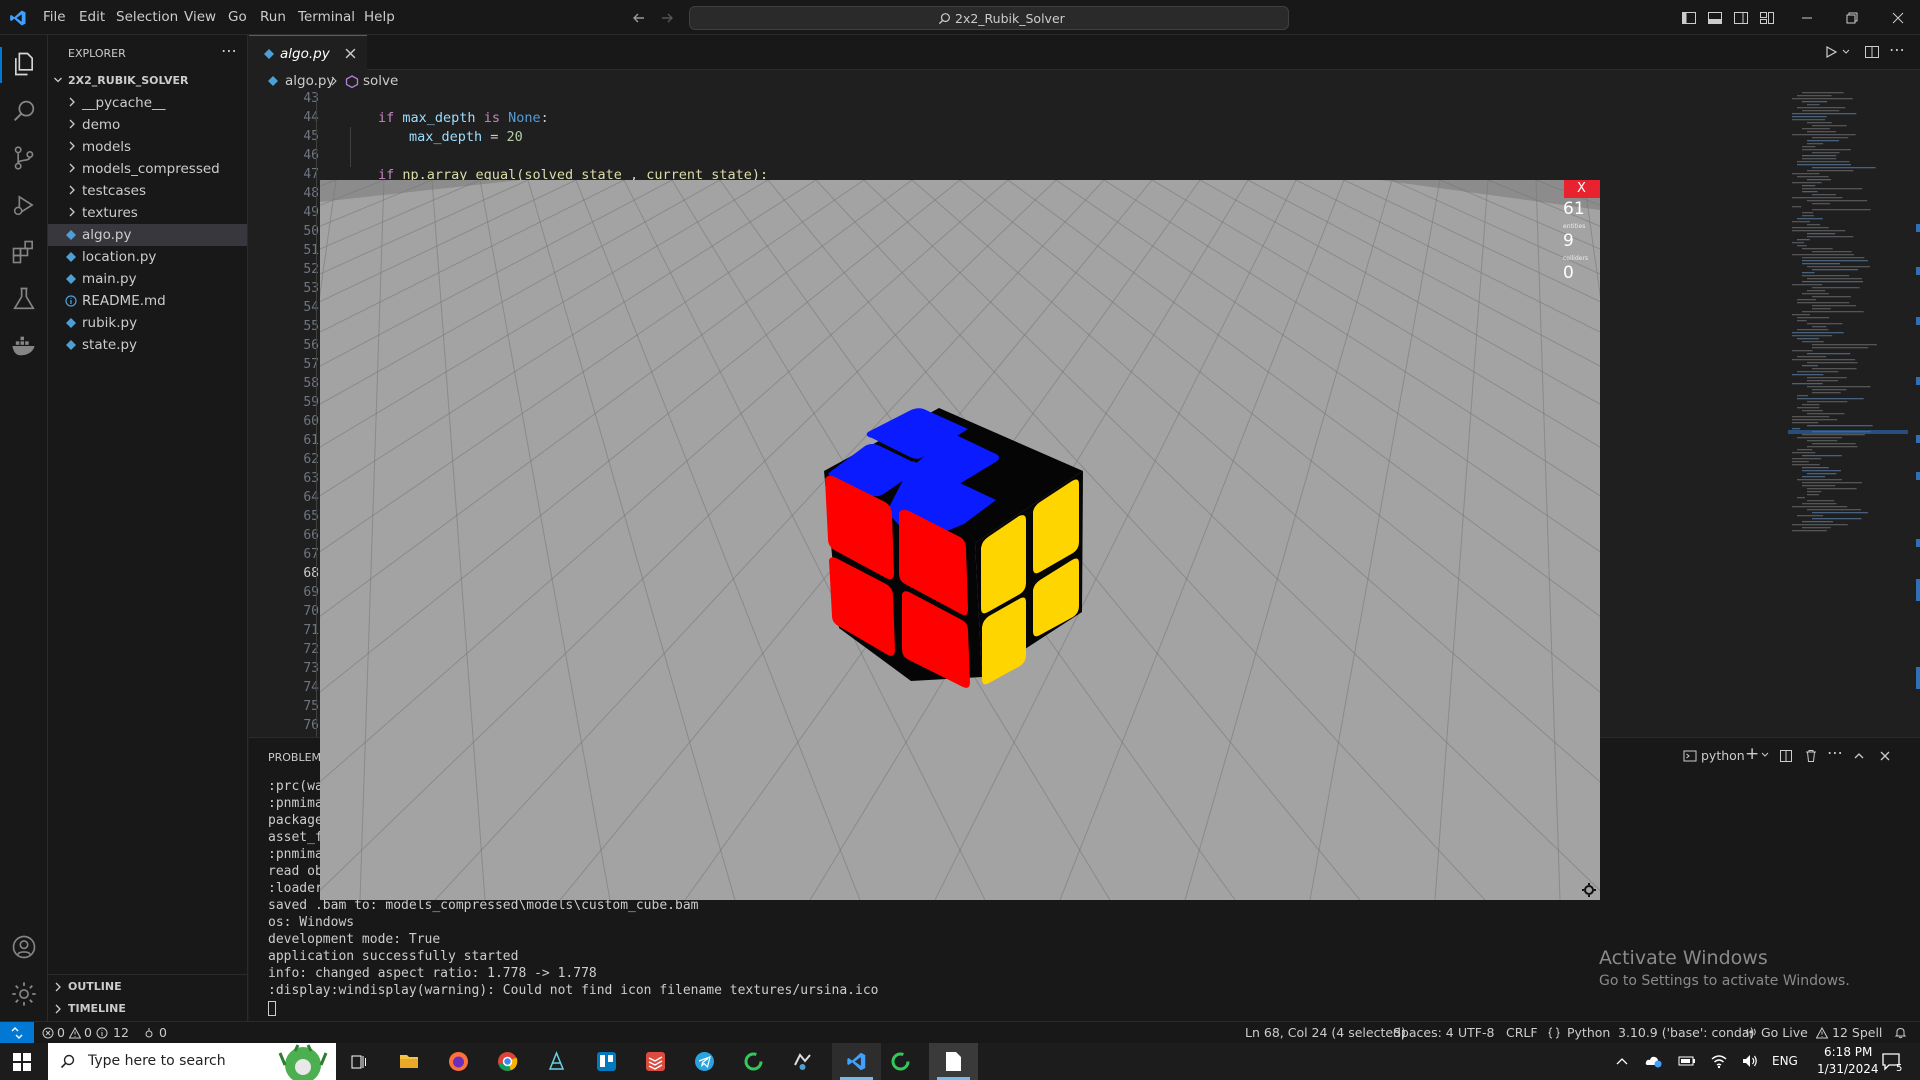 The image size is (1920, 1080). Describe the element at coordinates (1811, 756) in the screenshot. I see `trash-icon` at that location.